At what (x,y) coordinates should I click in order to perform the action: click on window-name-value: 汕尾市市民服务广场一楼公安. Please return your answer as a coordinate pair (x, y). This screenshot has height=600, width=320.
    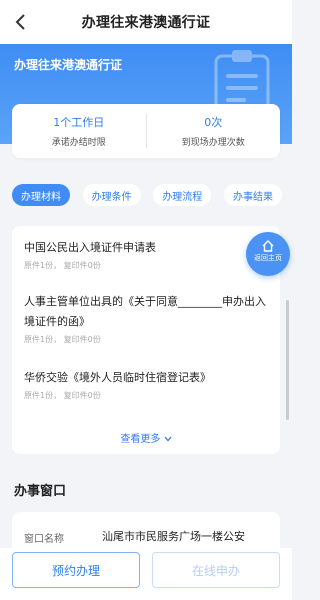
    Looking at the image, I should click on (173, 536).